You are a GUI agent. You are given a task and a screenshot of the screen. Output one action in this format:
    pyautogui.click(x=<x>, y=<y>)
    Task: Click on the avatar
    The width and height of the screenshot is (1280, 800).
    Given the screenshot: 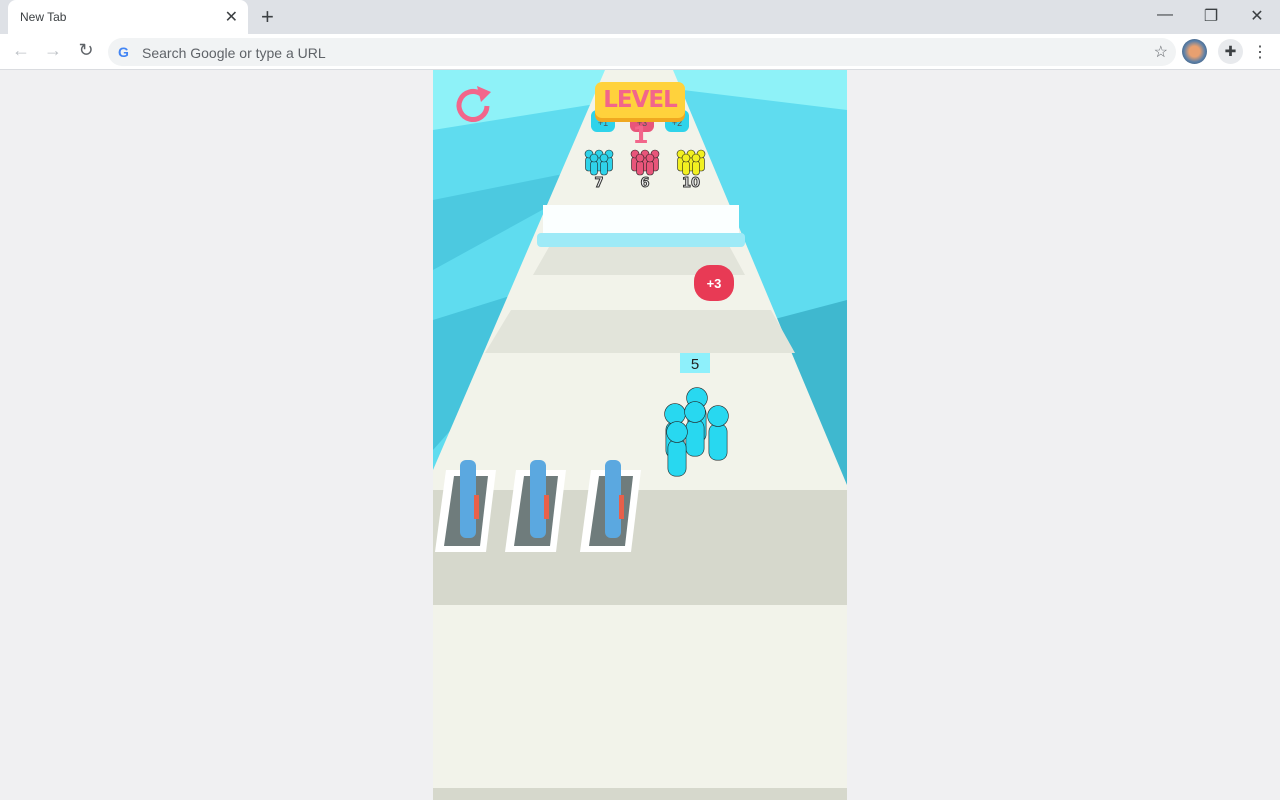 What is the action you would take?
    pyautogui.click(x=1194, y=51)
    